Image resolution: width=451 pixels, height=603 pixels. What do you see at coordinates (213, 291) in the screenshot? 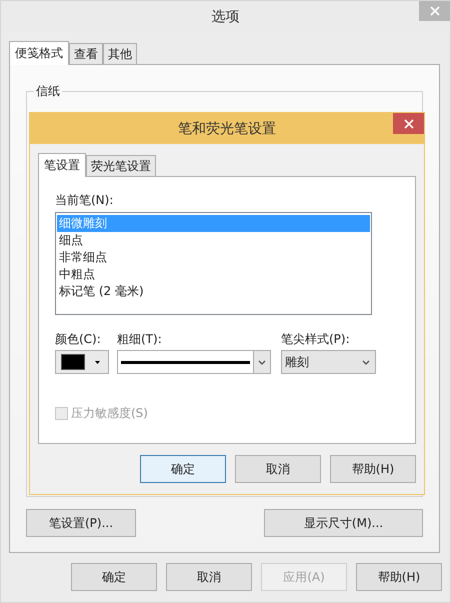
I see `list-item: 标记笔 (2 毫米)` at bounding box center [213, 291].